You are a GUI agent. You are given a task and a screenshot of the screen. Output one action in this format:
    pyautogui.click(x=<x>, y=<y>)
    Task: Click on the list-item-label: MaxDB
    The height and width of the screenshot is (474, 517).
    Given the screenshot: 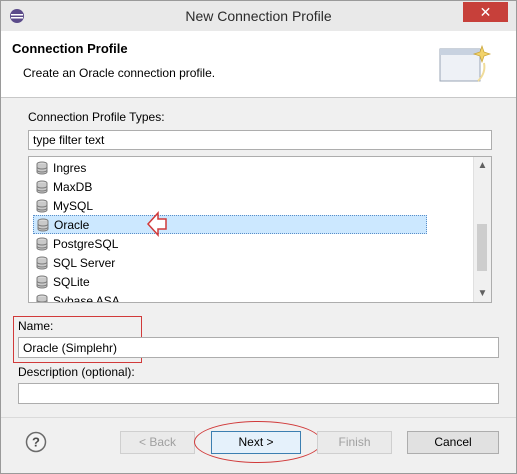 What is the action you would take?
    pyautogui.click(x=73, y=186)
    